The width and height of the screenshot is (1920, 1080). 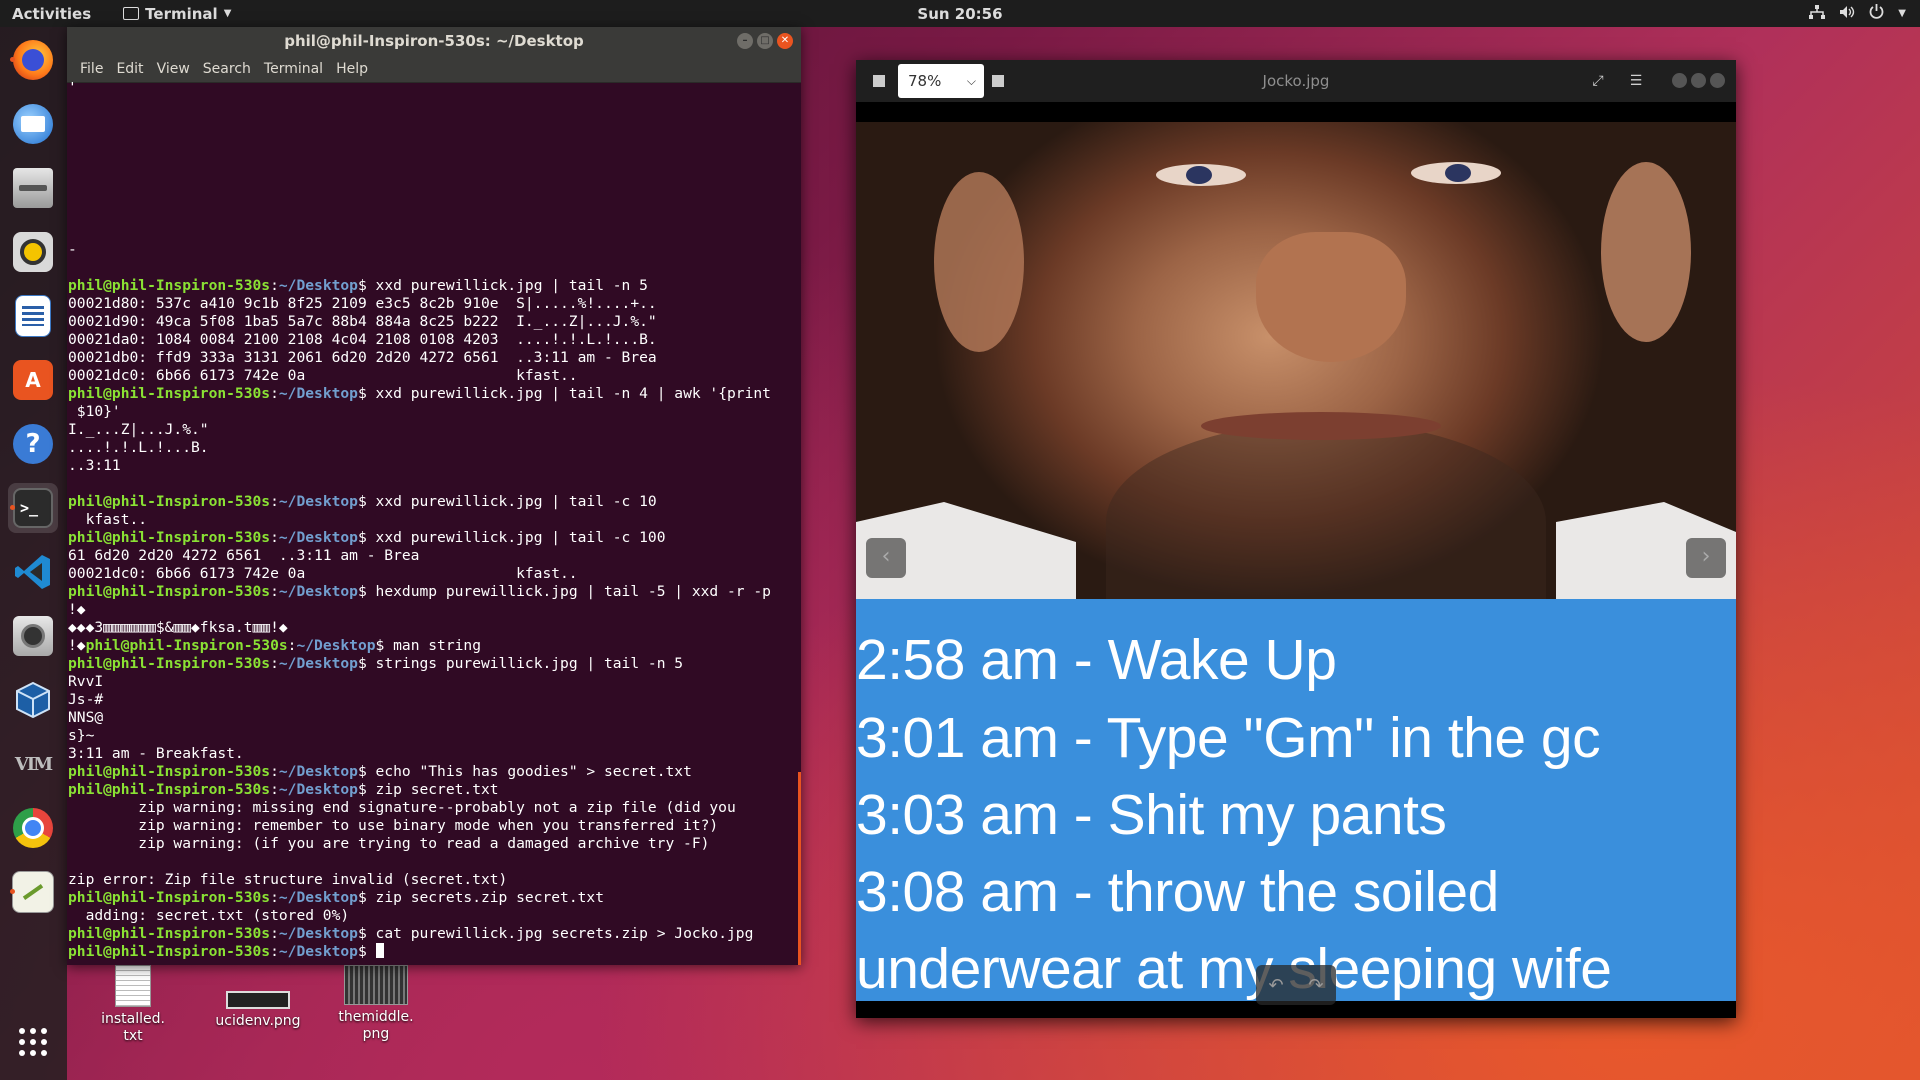 What do you see at coordinates (293, 69) in the screenshot?
I see `menu-terminal: Terminal` at bounding box center [293, 69].